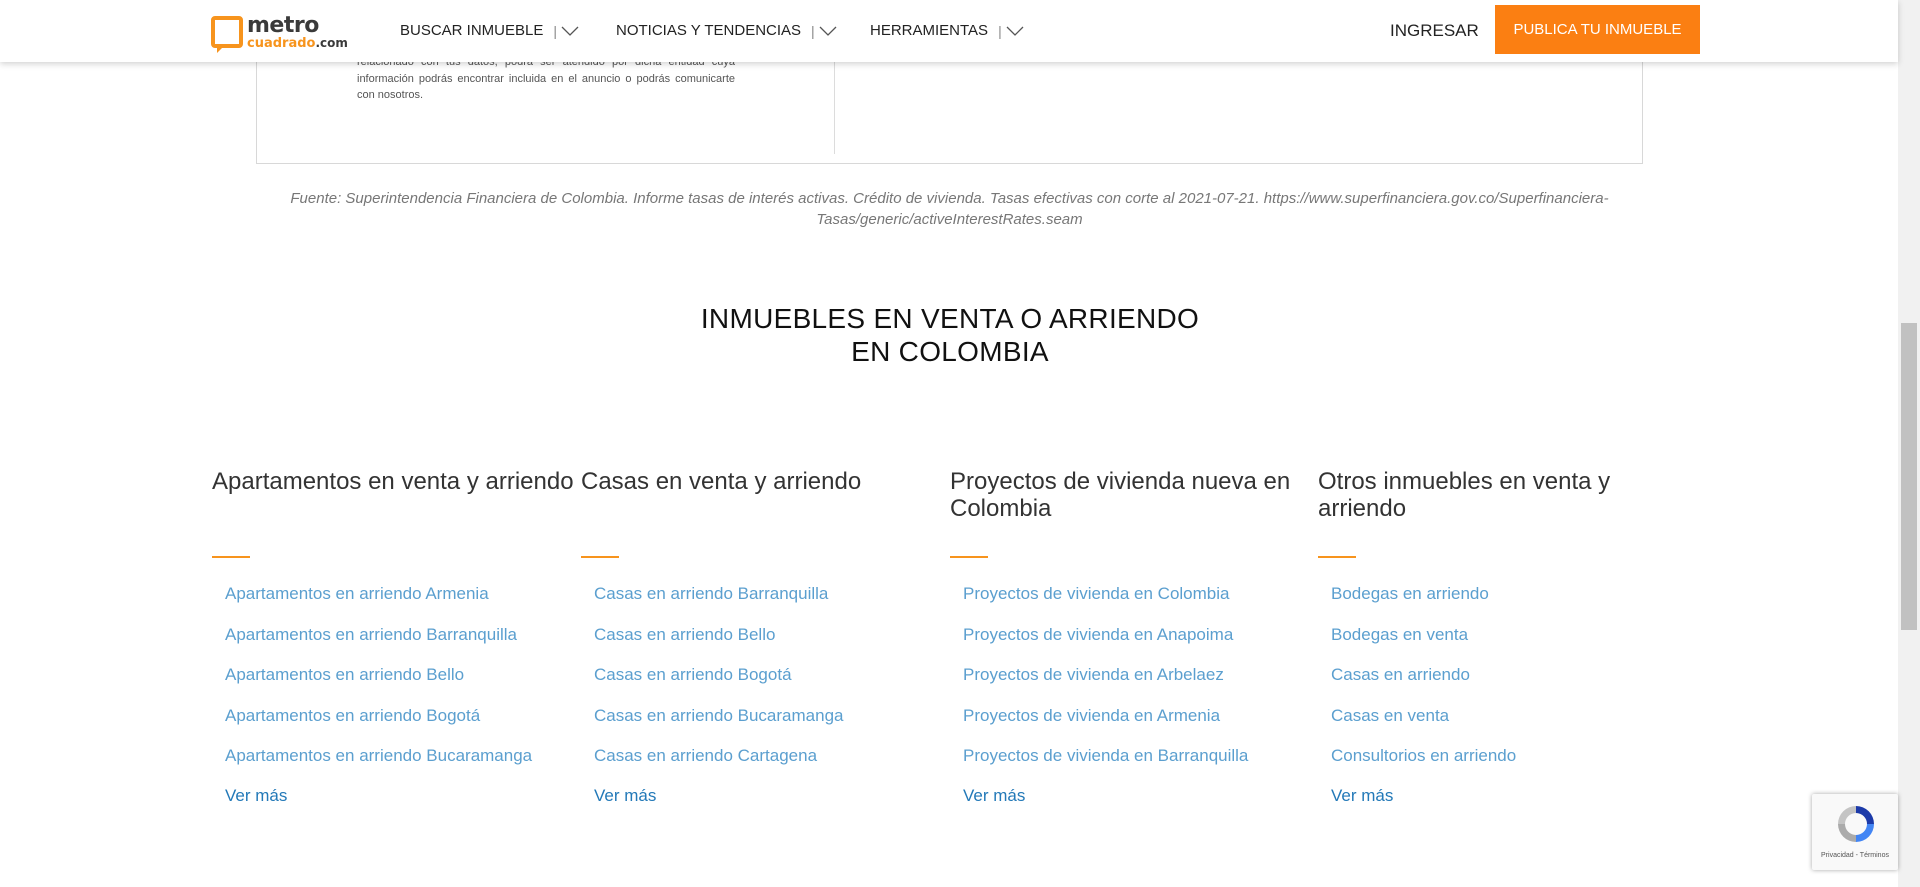  Describe the element at coordinates (1855, 855) in the screenshot. I see `recaptcha-terms: Privacidad - Términos` at that location.